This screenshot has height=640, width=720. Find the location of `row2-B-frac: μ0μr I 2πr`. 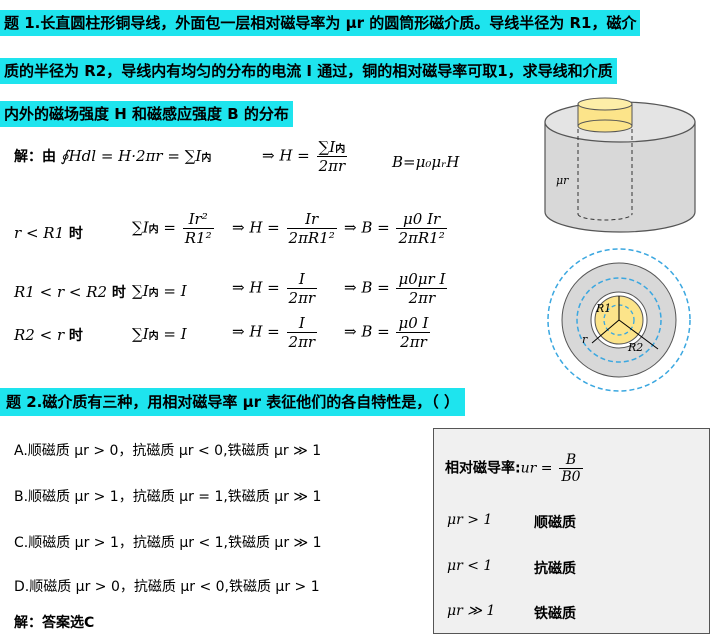

row2-B-frac: μ0μr I 2πr is located at coordinates (422, 288).